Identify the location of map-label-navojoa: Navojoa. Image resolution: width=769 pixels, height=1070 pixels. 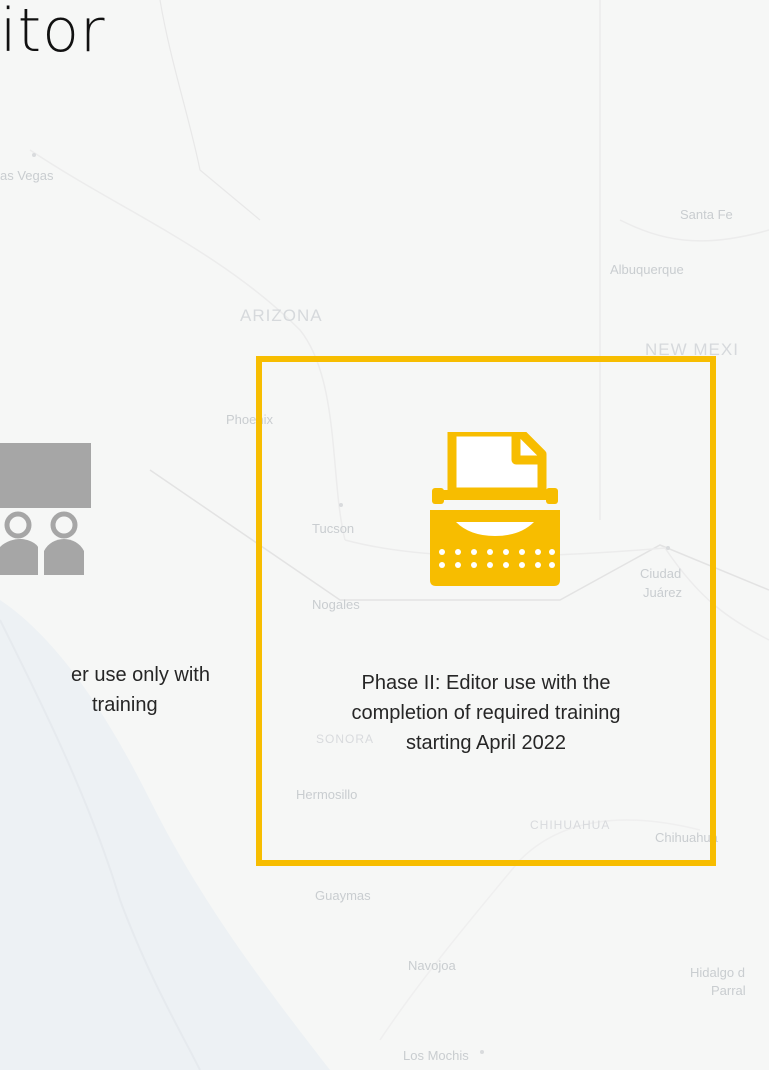
(432, 965).